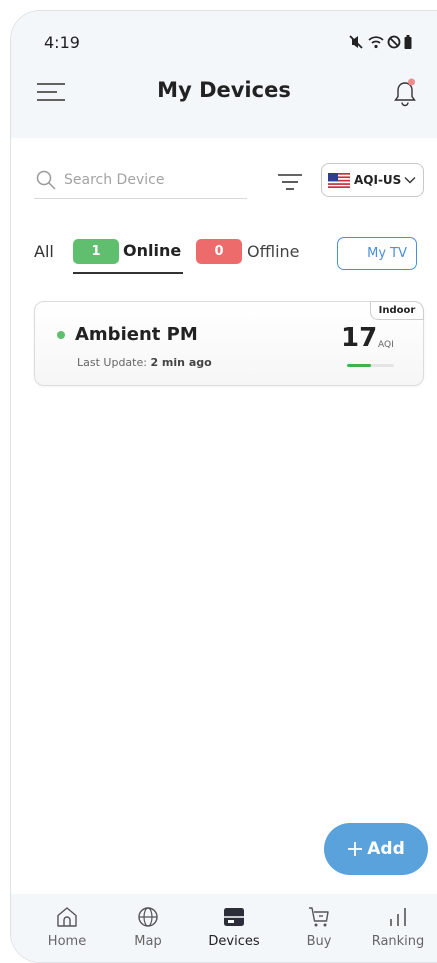 This screenshot has height=963, width=437. Describe the element at coordinates (67, 941) in the screenshot. I see `nav-label-home: Home` at that location.